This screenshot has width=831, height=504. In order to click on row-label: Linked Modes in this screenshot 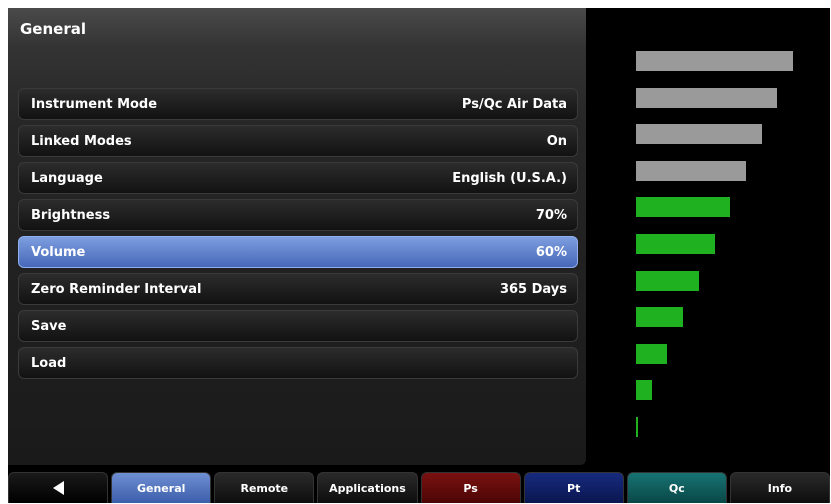, I will do `click(81, 141)`.